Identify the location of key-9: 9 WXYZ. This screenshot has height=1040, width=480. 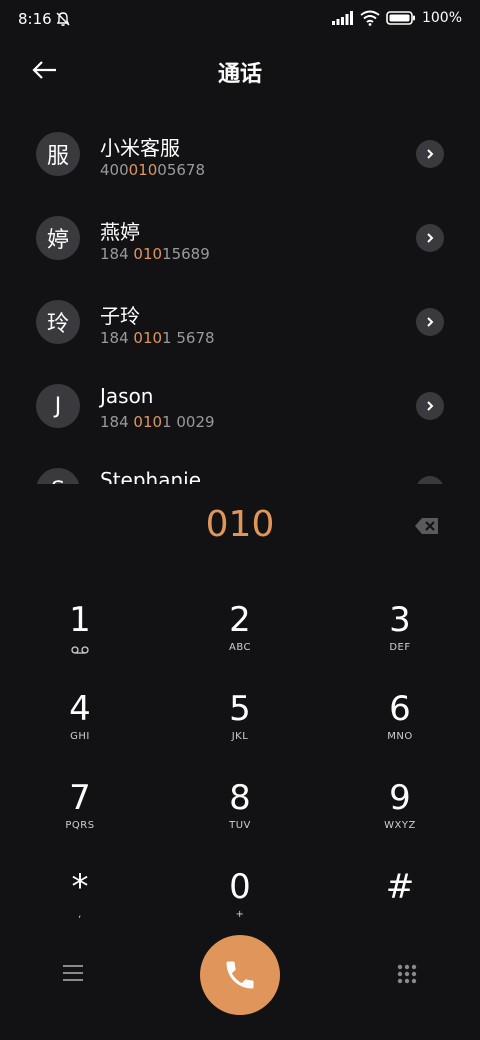
(400, 818).